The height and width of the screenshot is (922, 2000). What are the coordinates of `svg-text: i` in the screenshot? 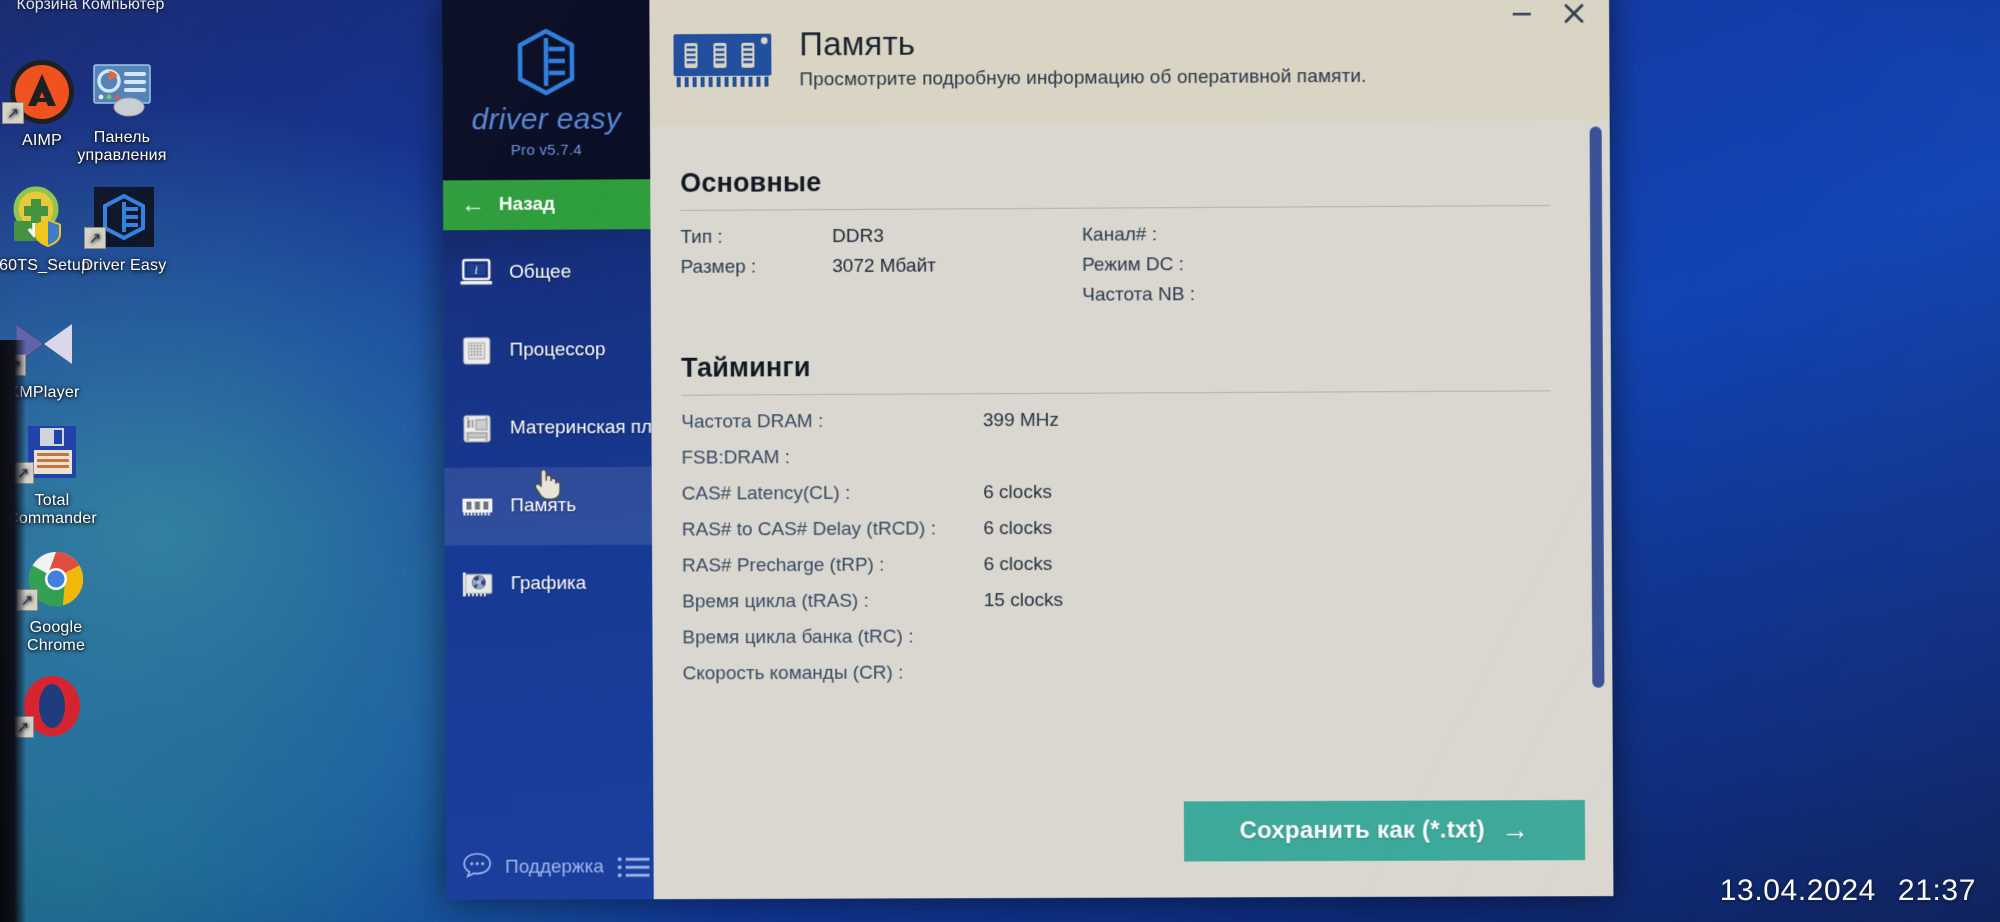 It's located at (476, 270).